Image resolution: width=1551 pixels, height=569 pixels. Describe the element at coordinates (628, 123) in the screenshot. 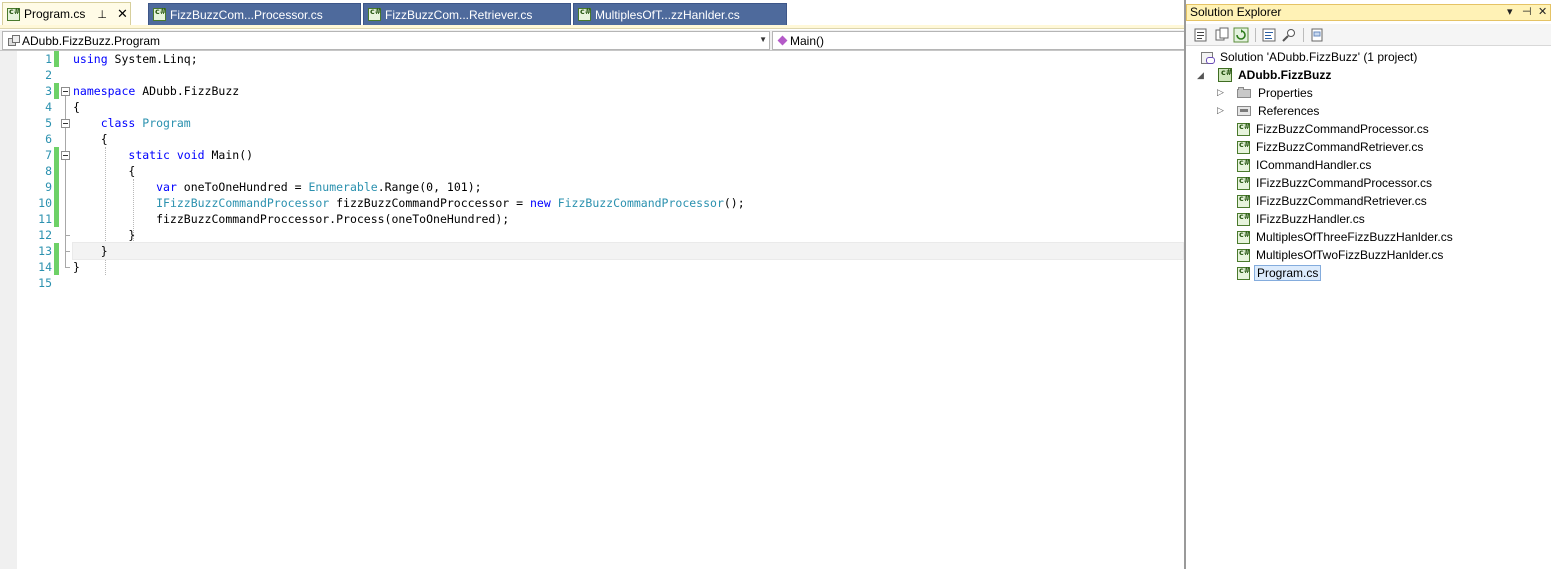

I see `code-line: class Program` at that location.